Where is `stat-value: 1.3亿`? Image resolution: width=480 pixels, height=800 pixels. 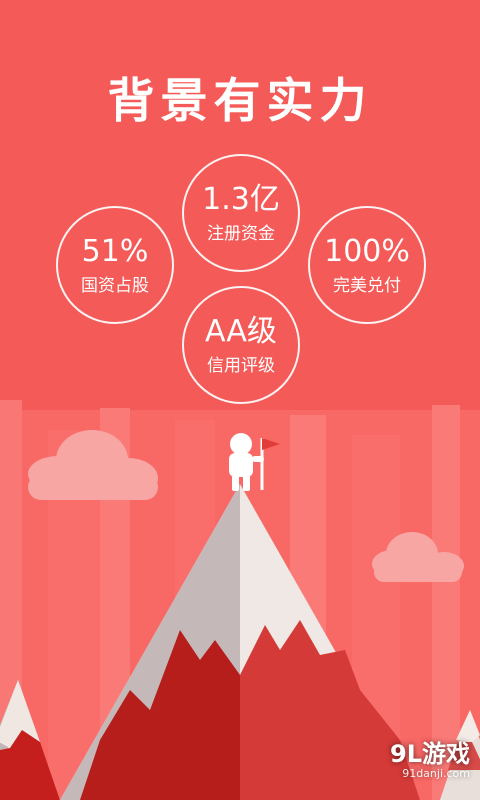 stat-value: 1.3亿 is located at coordinates (241, 199).